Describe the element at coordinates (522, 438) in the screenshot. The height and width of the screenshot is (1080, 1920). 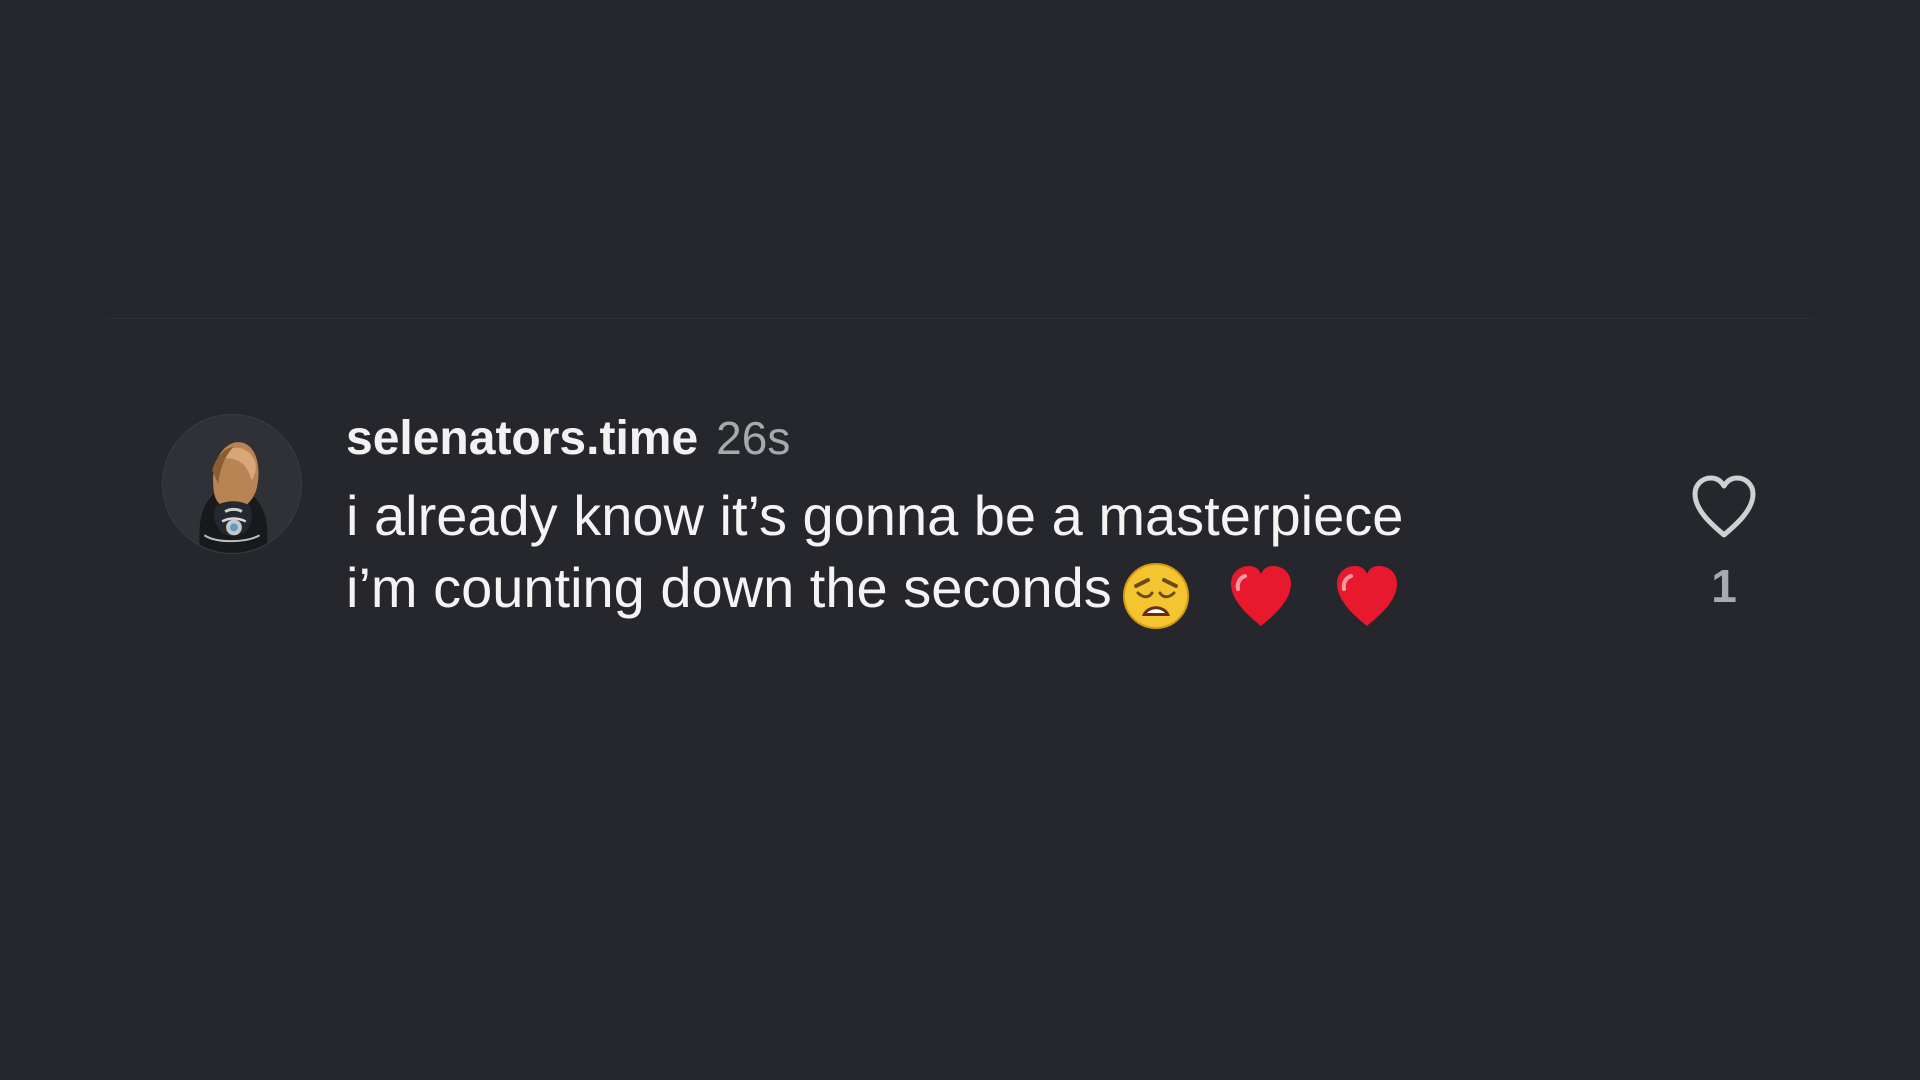
I see `username: selenators.time` at that location.